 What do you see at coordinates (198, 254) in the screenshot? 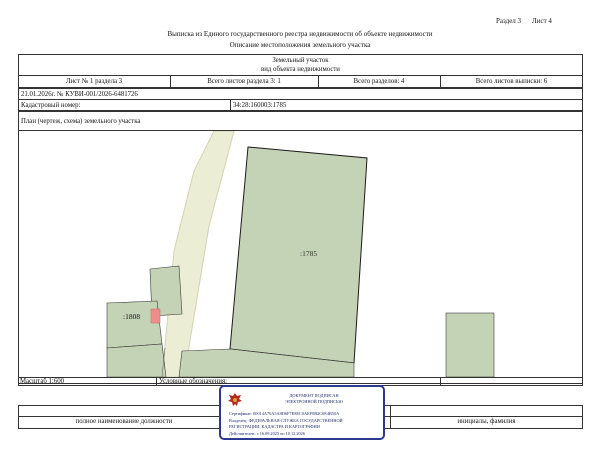
I see `road-strip` at bounding box center [198, 254].